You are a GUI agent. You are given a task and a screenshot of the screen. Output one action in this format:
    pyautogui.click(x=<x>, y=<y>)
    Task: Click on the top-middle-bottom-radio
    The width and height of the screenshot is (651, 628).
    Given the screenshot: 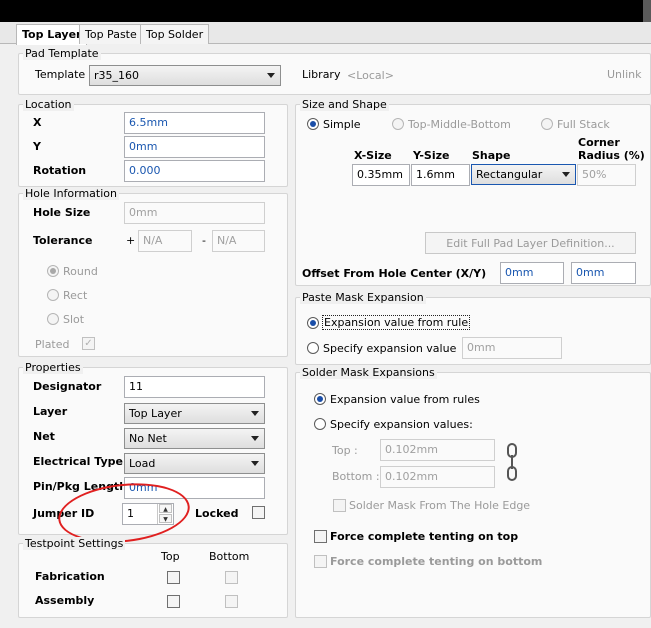 What is the action you would take?
    pyautogui.click(x=398, y=124)
    